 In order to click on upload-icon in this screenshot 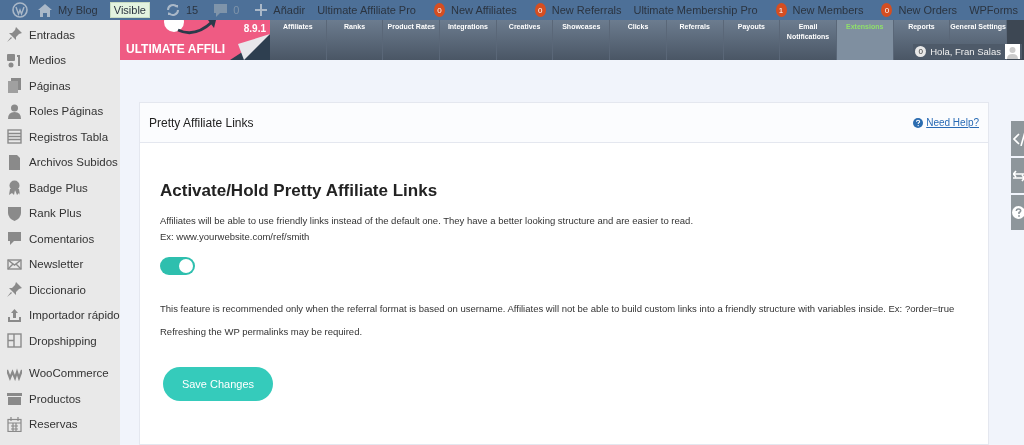, I will do `click(14, 315)`.